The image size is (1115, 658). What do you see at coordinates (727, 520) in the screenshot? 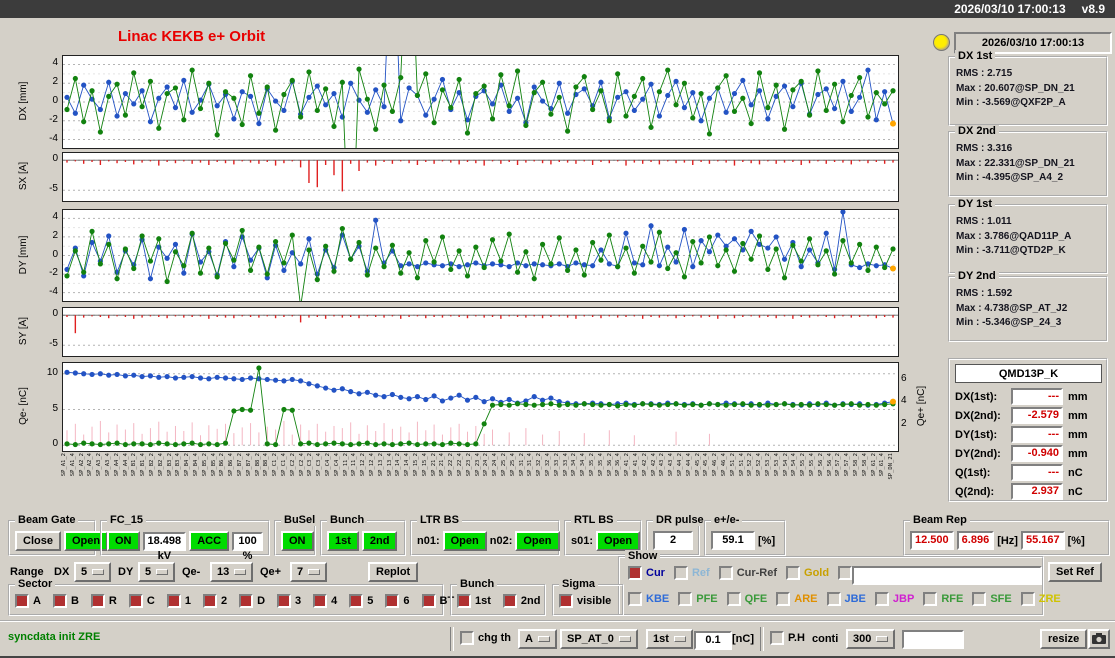
I see `group-title: e+/e-` at bounding box center [727, 520].